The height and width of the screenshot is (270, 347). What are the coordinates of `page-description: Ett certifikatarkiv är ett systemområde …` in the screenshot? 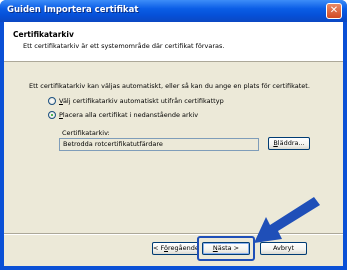 It's located at (124, 46).